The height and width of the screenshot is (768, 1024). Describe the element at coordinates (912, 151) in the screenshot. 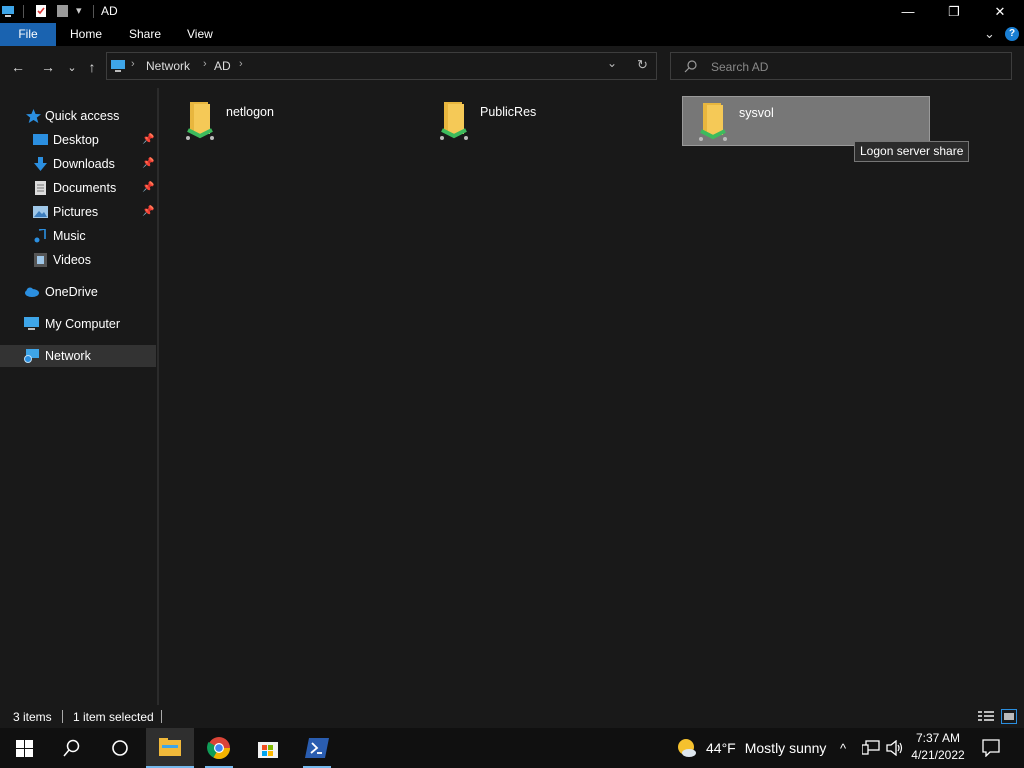

I see `tooltip: Logon server share` at that location.